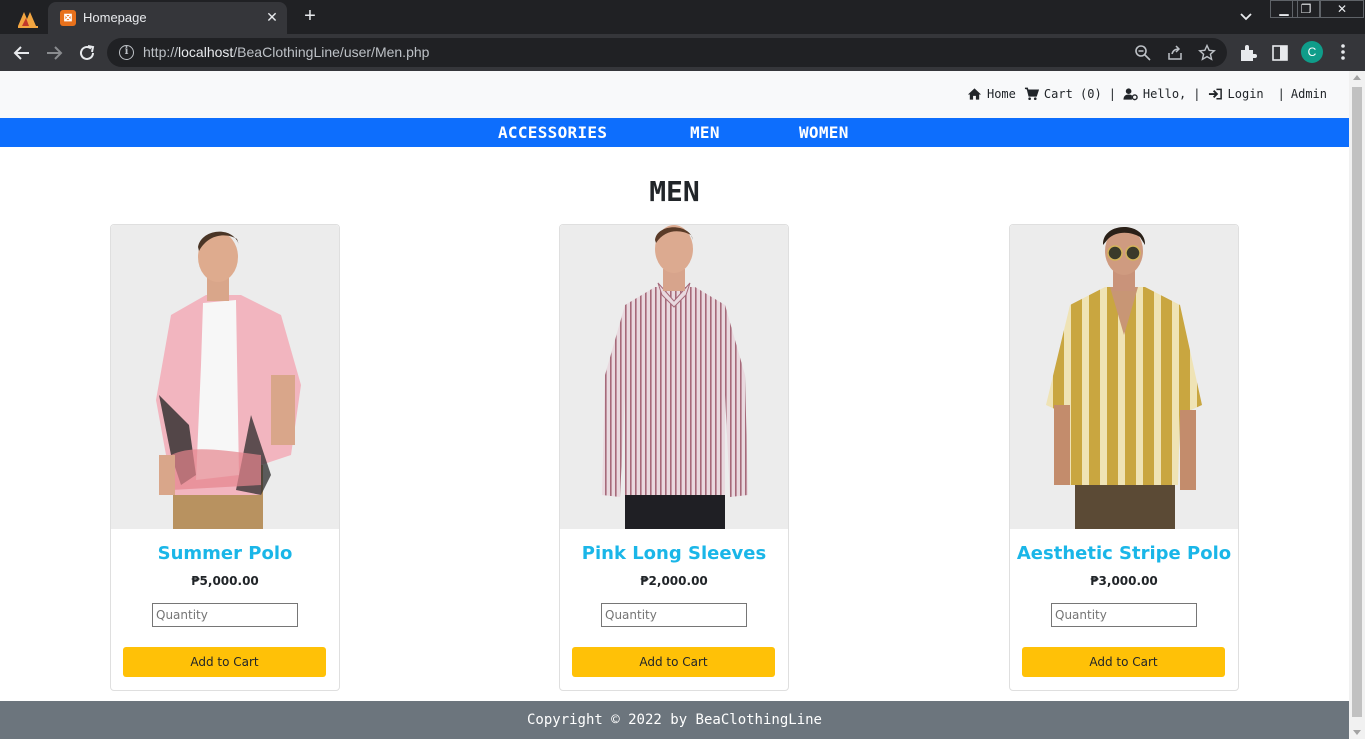 Image resolution: width=1365 pixels, height=739 pixels. Describe the element at coordinates (225, 581) in the screenshot. I see `product-price: ₱5,000.00` at that location.